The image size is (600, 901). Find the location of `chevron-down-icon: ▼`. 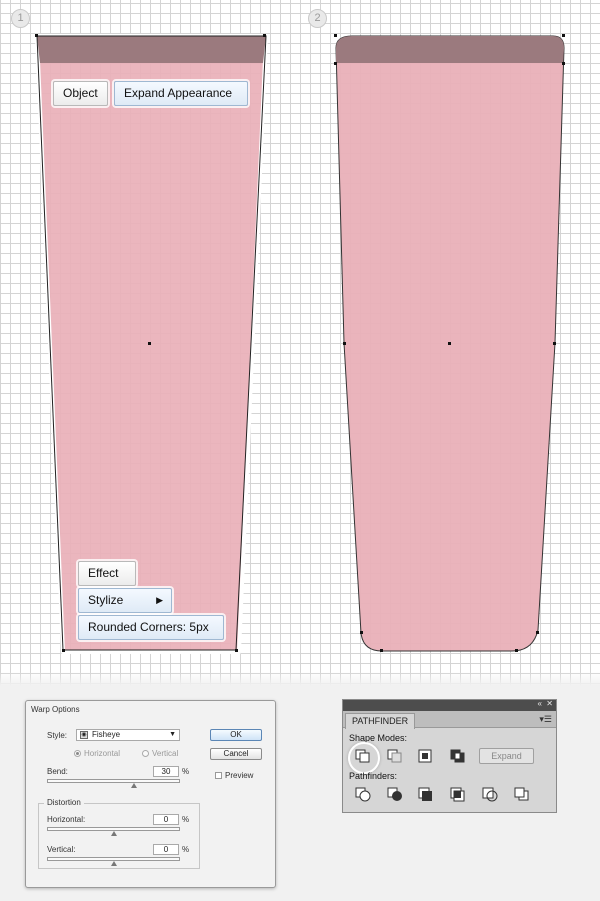

chevron-down-icon: ▼ is located at coordinates (172, 734).